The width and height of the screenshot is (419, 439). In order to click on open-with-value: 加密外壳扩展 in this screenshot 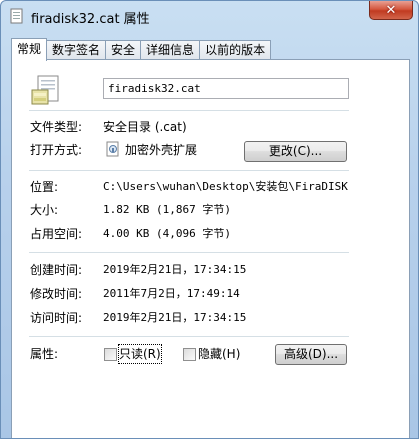, I will do `click(161, 150)`.